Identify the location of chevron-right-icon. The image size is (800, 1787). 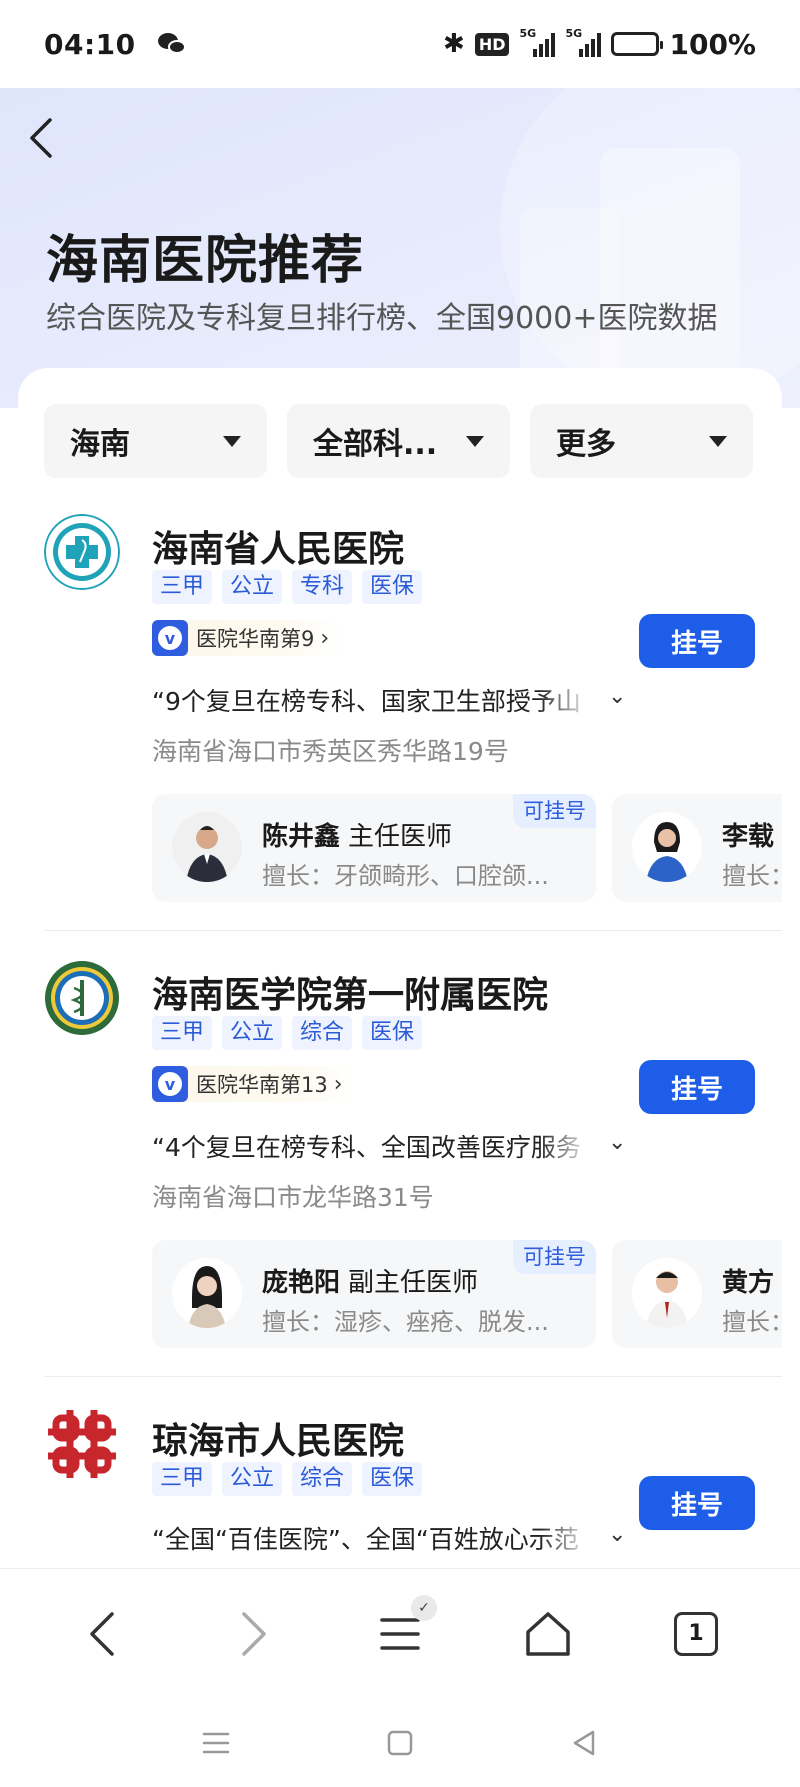
(254, 1633).